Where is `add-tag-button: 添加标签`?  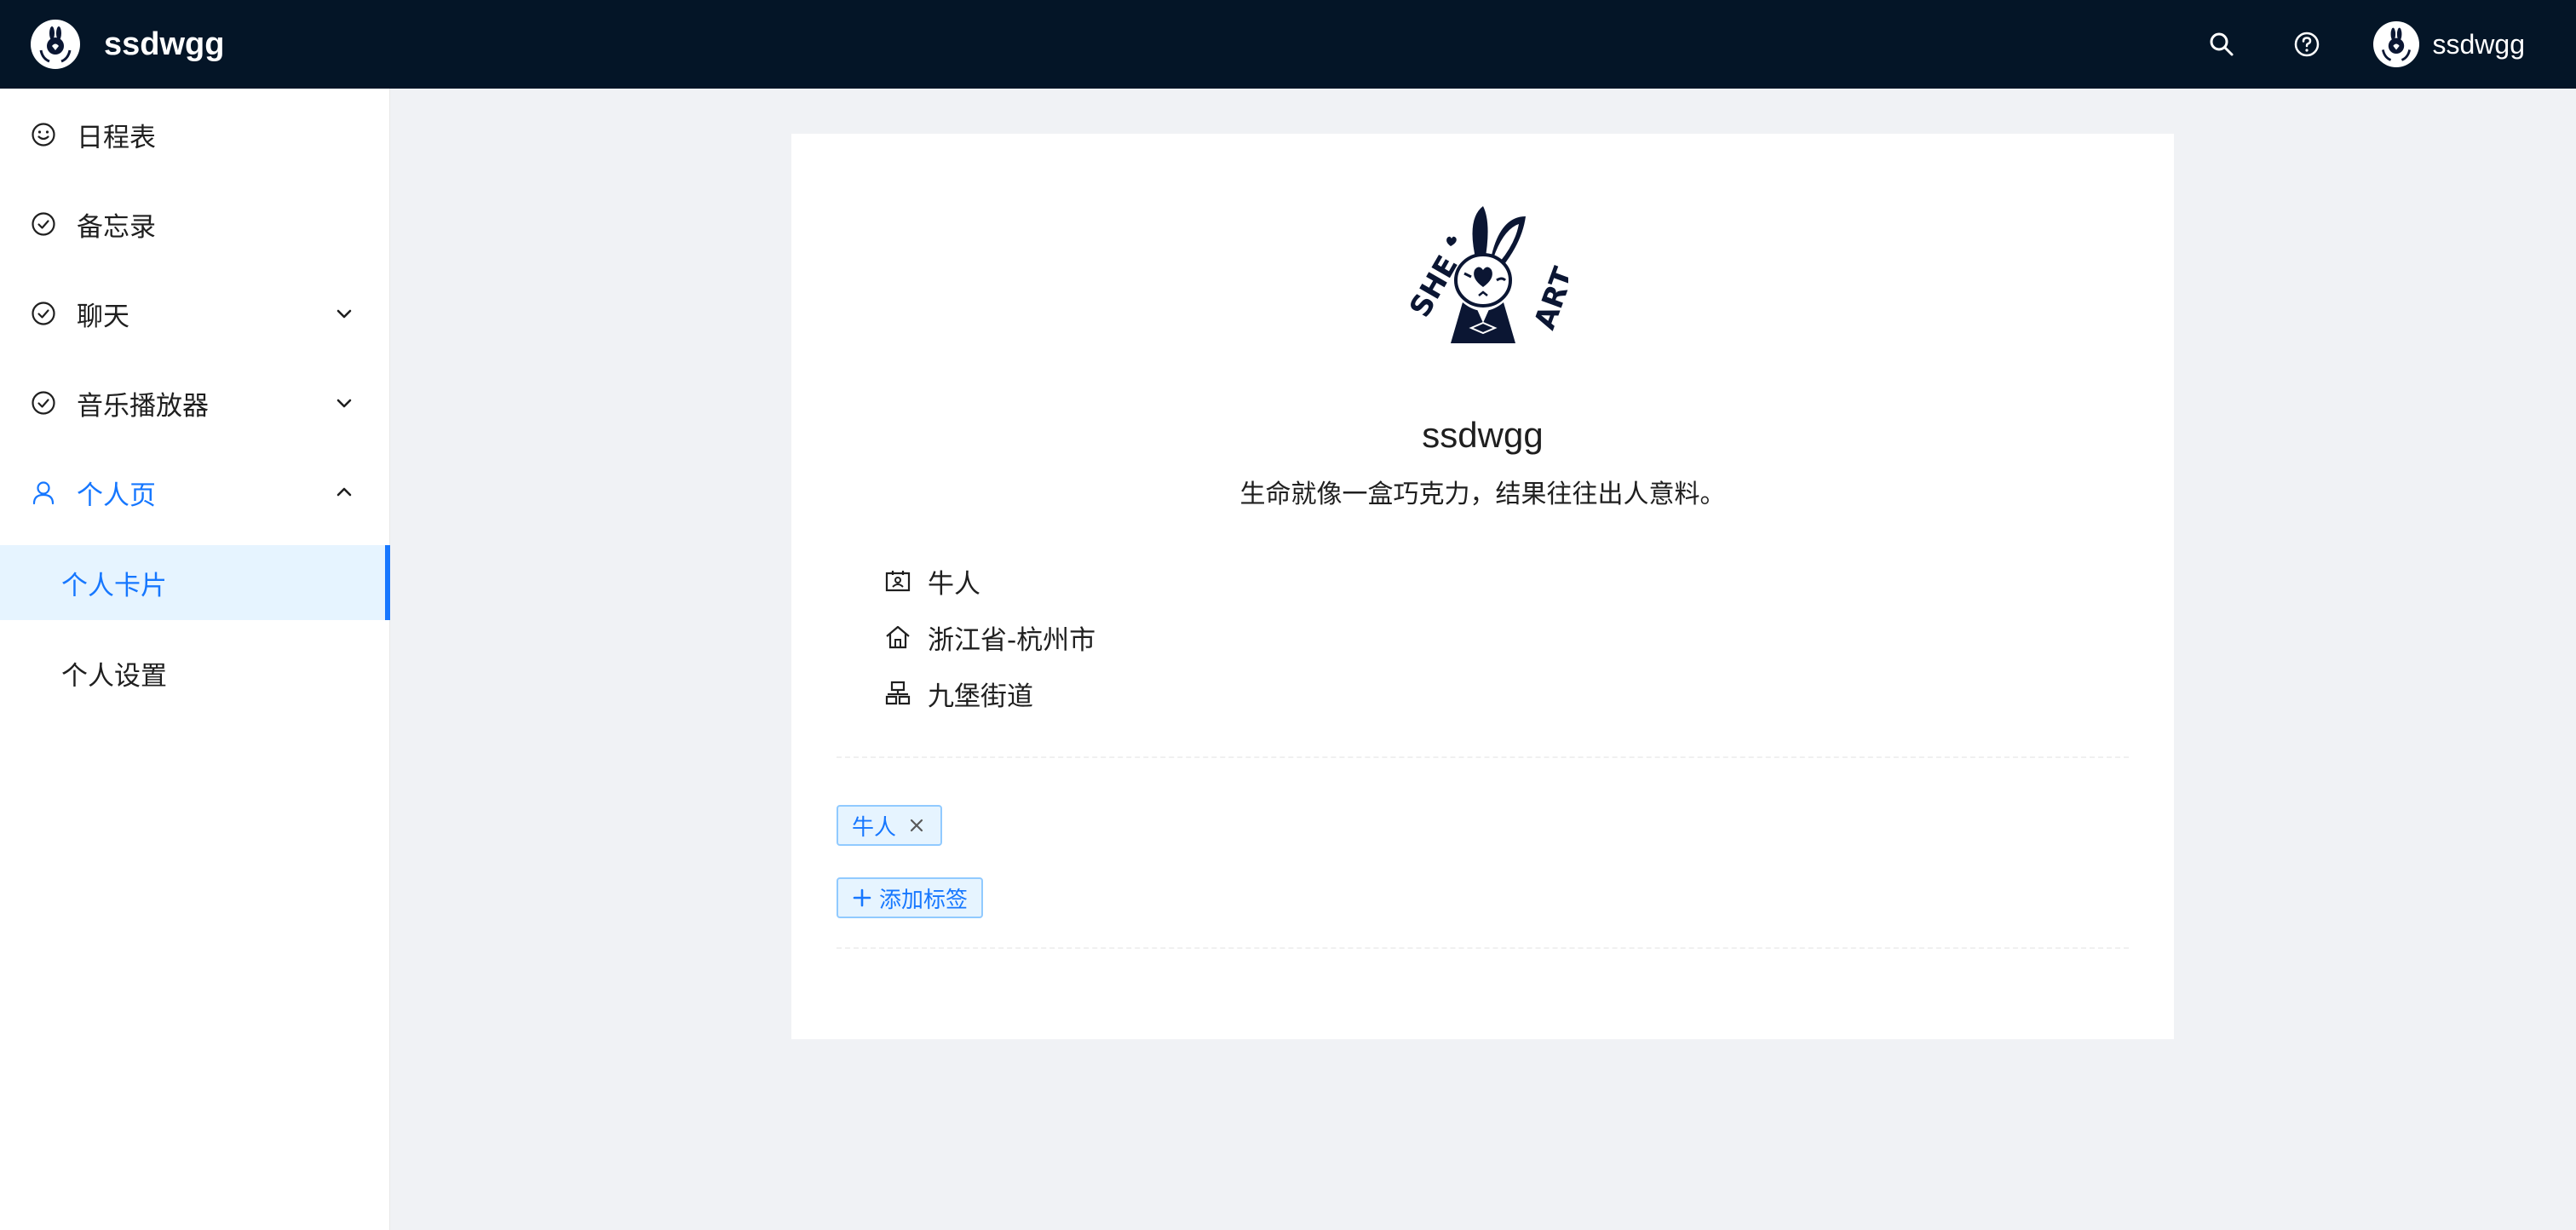
add-tag-button: 添加标签 is located at coordinates (911, 897).